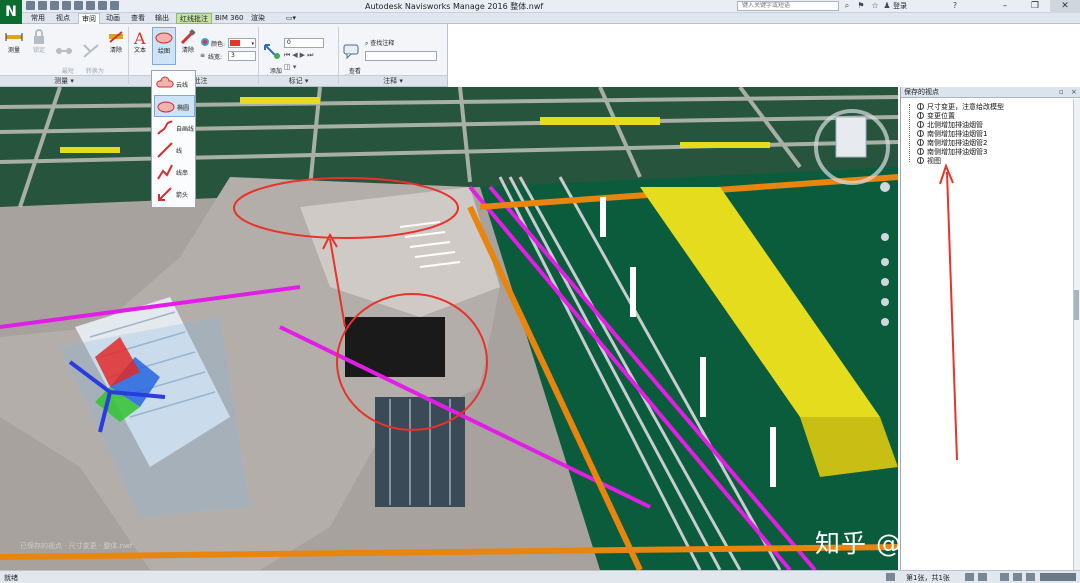  I want to click on text-button: A 文本, so click(140, 41).